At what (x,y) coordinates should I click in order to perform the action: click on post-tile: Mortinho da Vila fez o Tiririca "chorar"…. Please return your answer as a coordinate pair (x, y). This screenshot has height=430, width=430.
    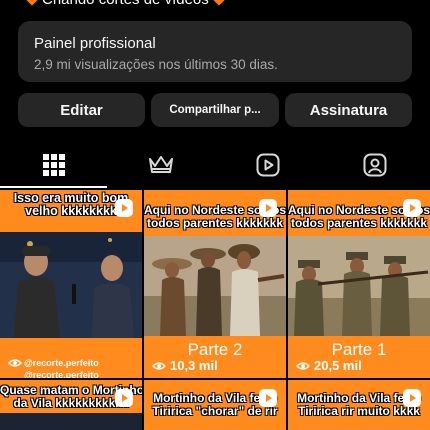
    Looking at the image, I should click on (215, 405).